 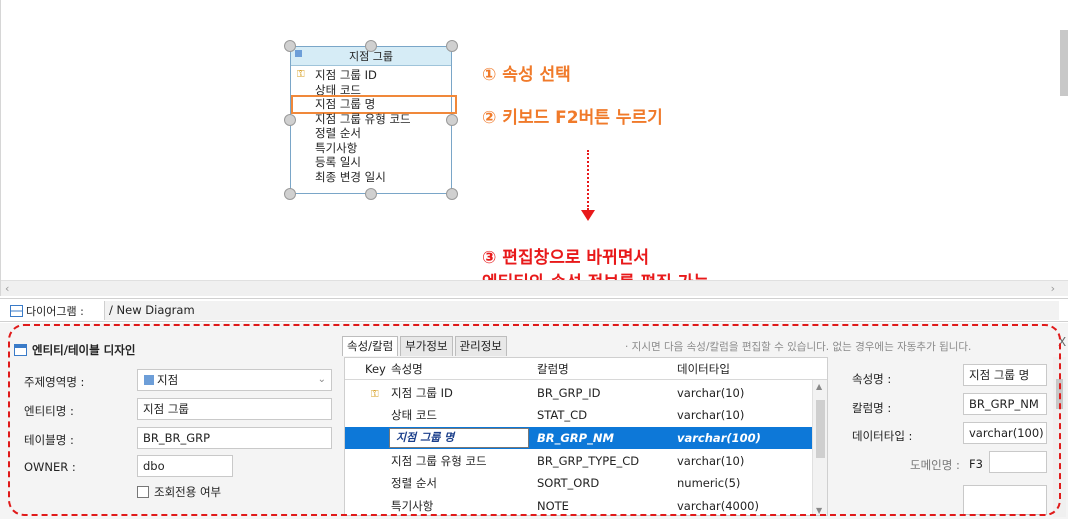 What do you see at coordinates (976, 464) in the screenshot?
I see `prop-domain-key: F3` at bounding box center [976, 464].